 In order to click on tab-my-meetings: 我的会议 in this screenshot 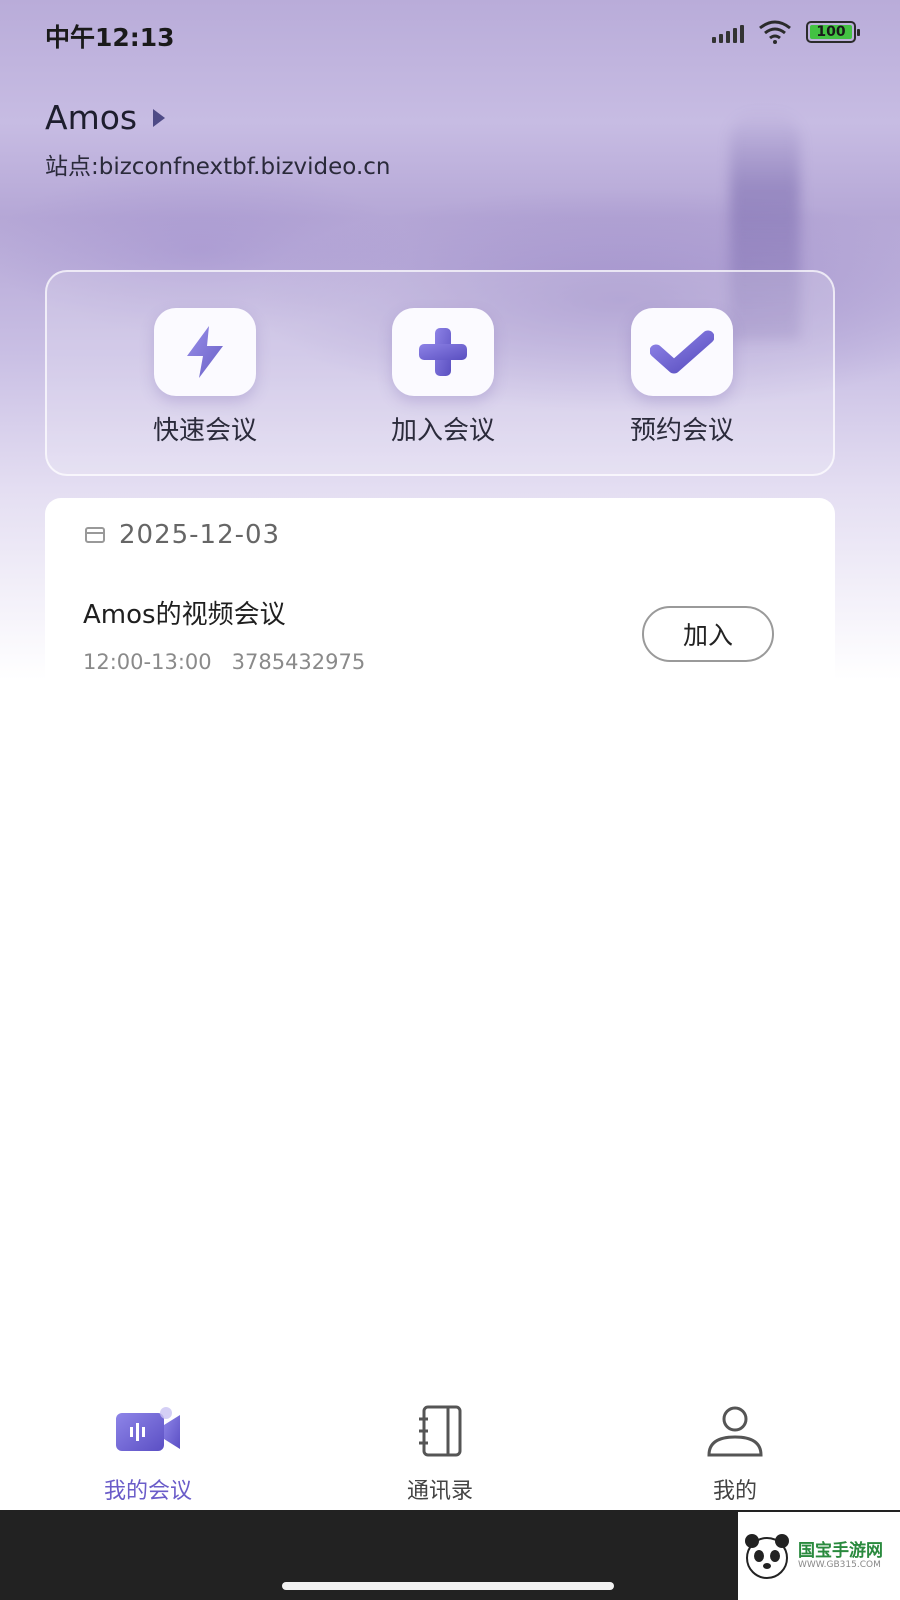, I will do `click(148, 1454)`.